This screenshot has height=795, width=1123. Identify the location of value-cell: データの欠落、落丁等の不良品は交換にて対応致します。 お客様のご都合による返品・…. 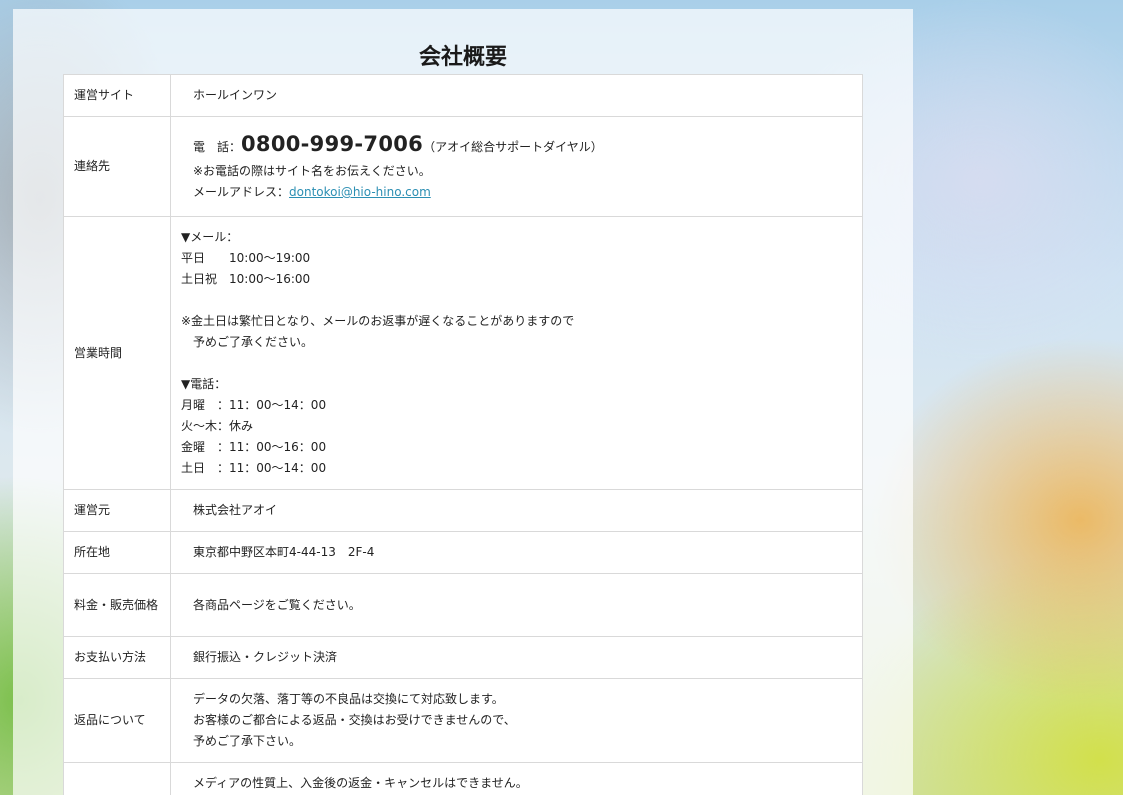
(516, 720).